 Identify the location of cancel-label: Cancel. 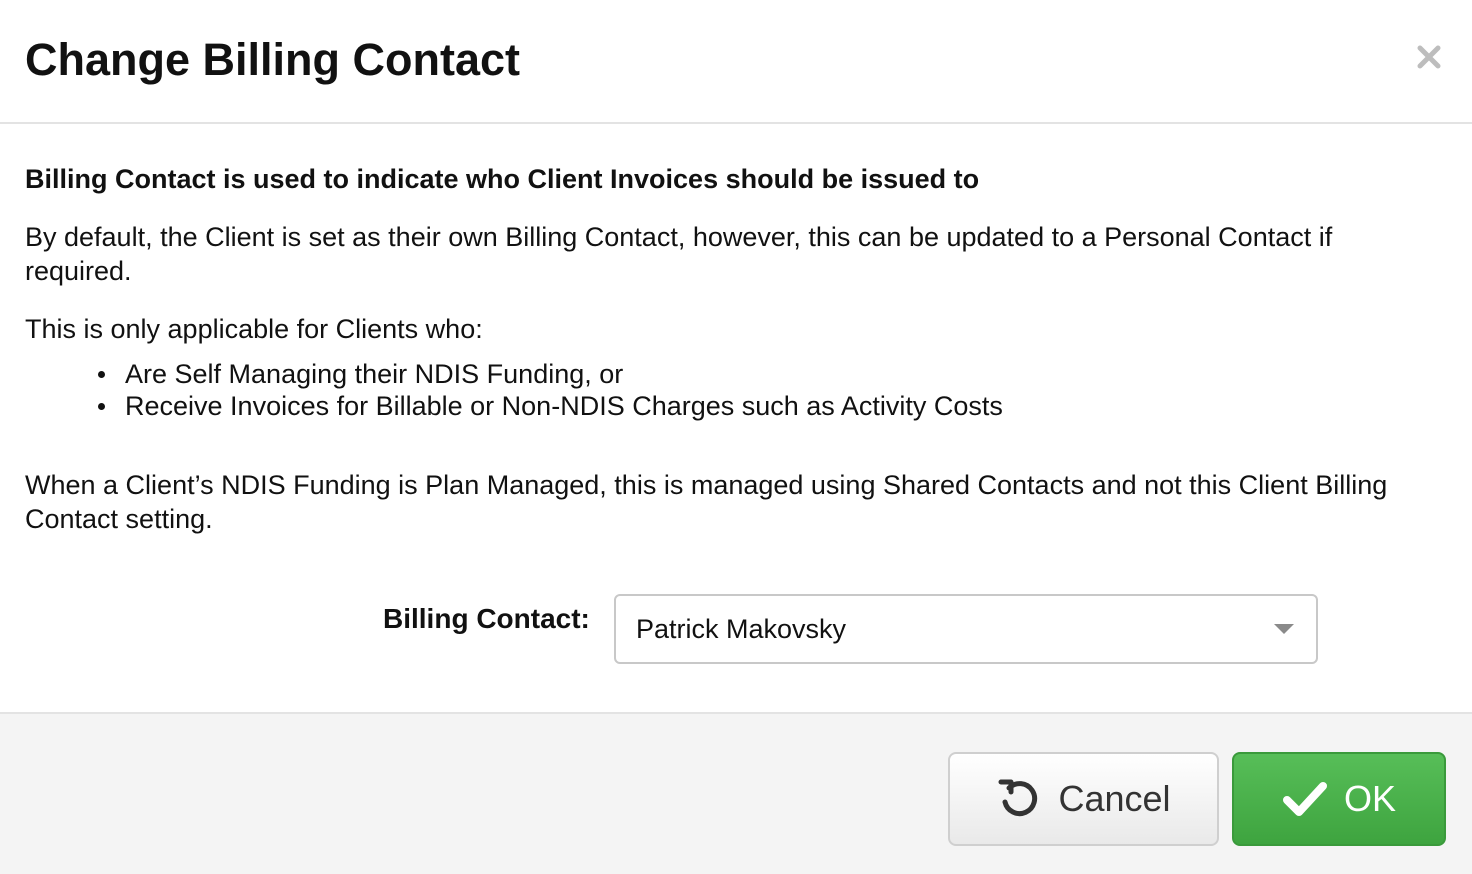
(1114, 798).